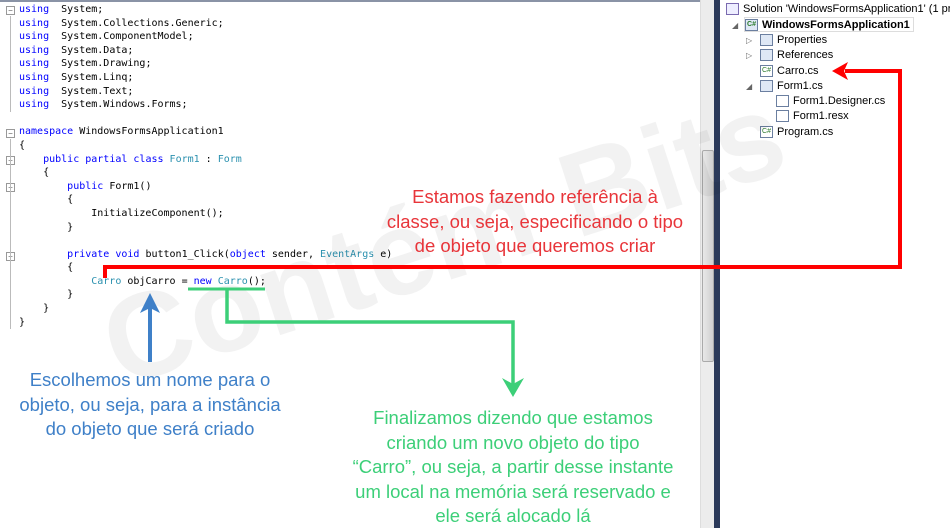  What do you see at coordinates (150, 379) in the screenshot?
I see `annotation-line: Escolhemos um nome para o` at bounding box center [150, 379].